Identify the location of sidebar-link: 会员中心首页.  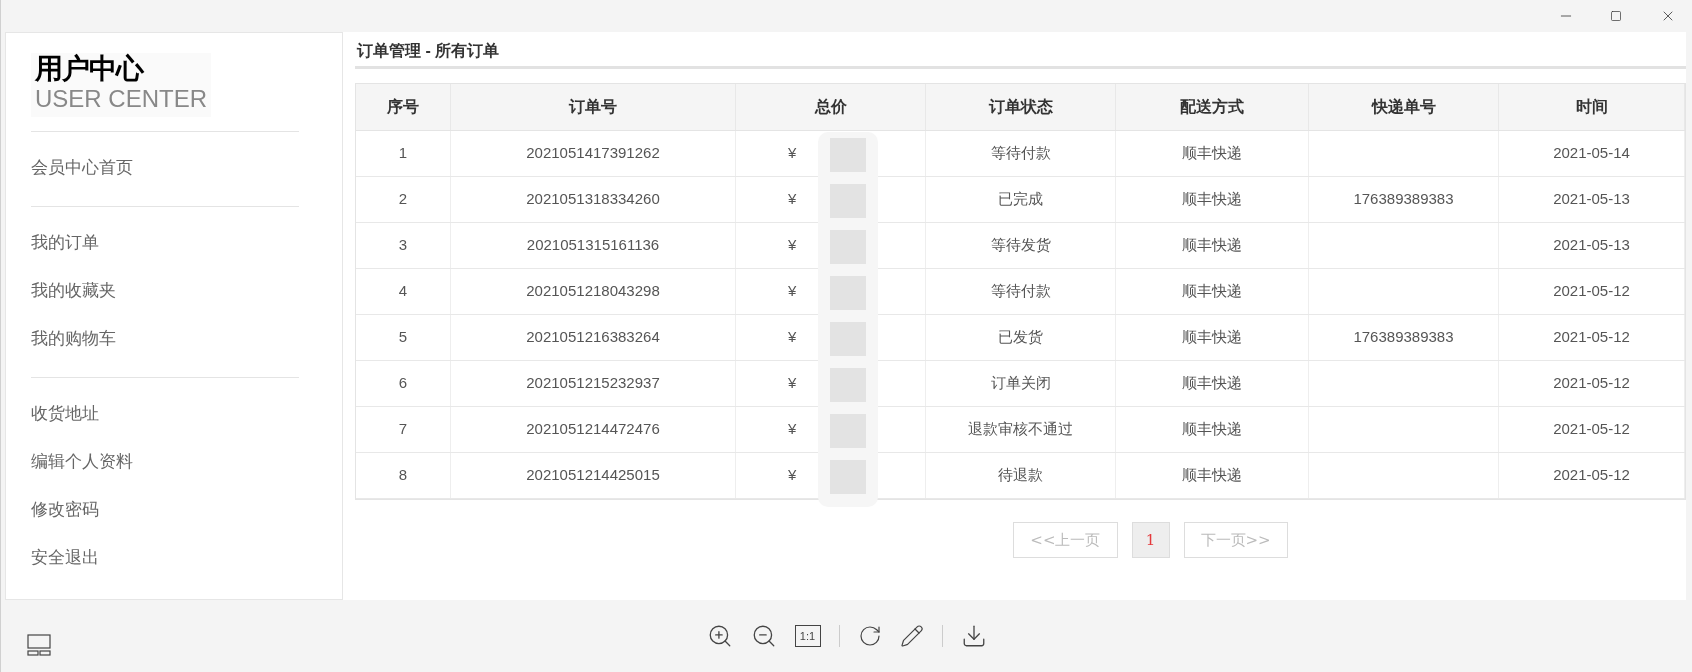
(82, 168).